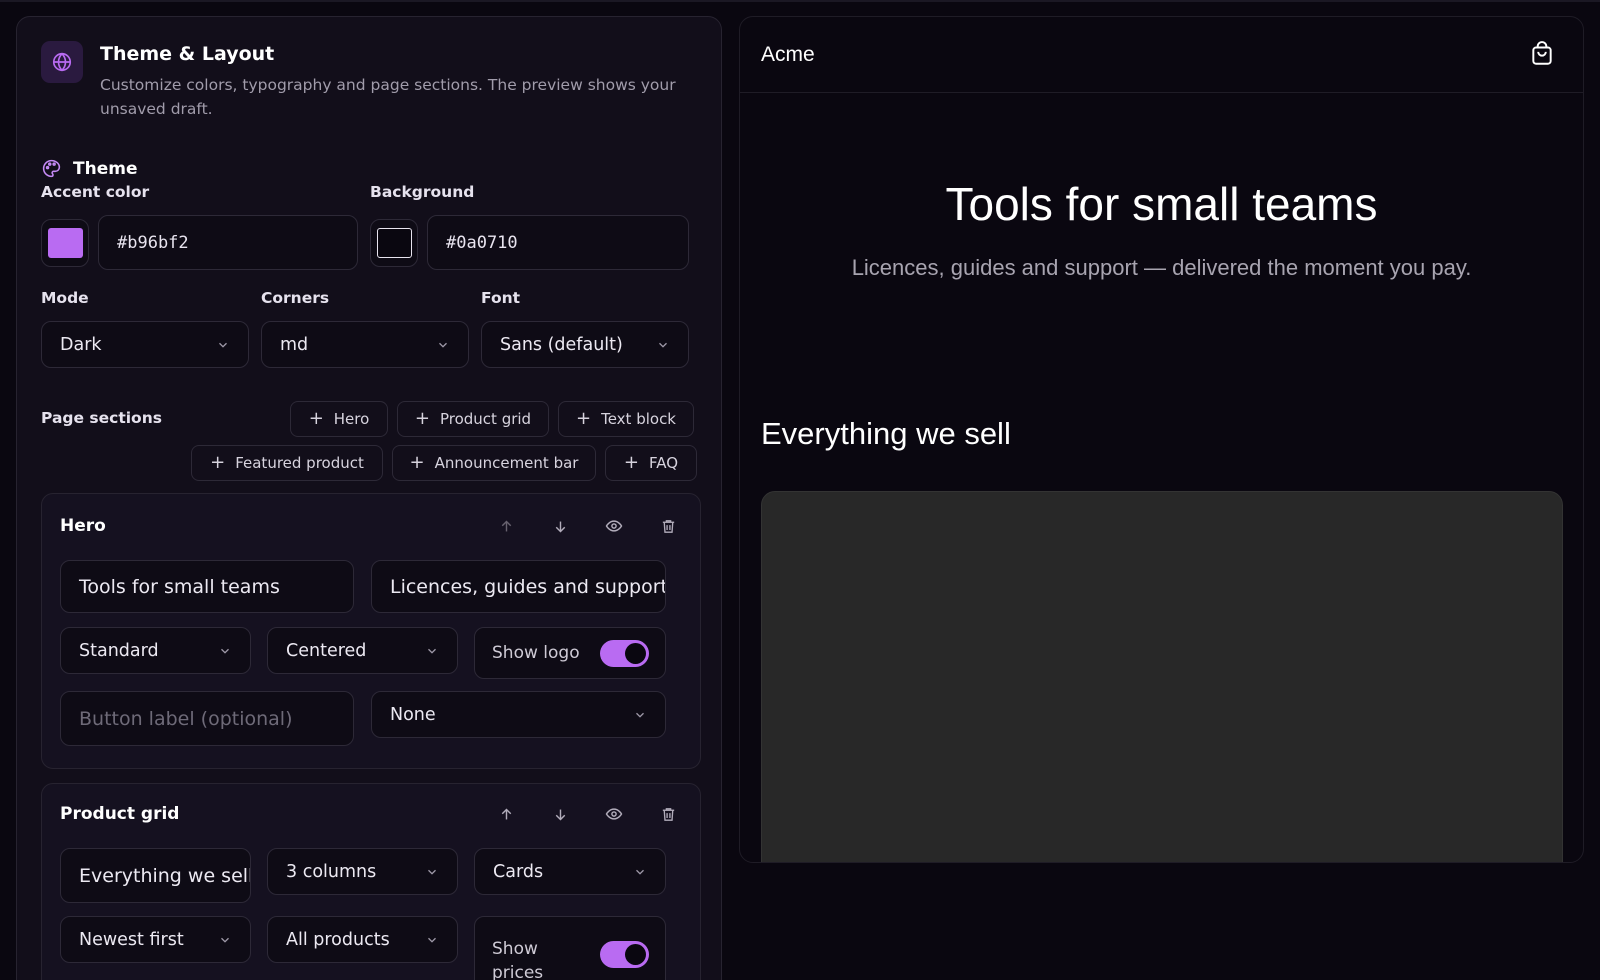  What do you see at coordinates (83, 526) in the screenshot?
I see `hero-card-title: Hero` at bounding box center [83, 526].